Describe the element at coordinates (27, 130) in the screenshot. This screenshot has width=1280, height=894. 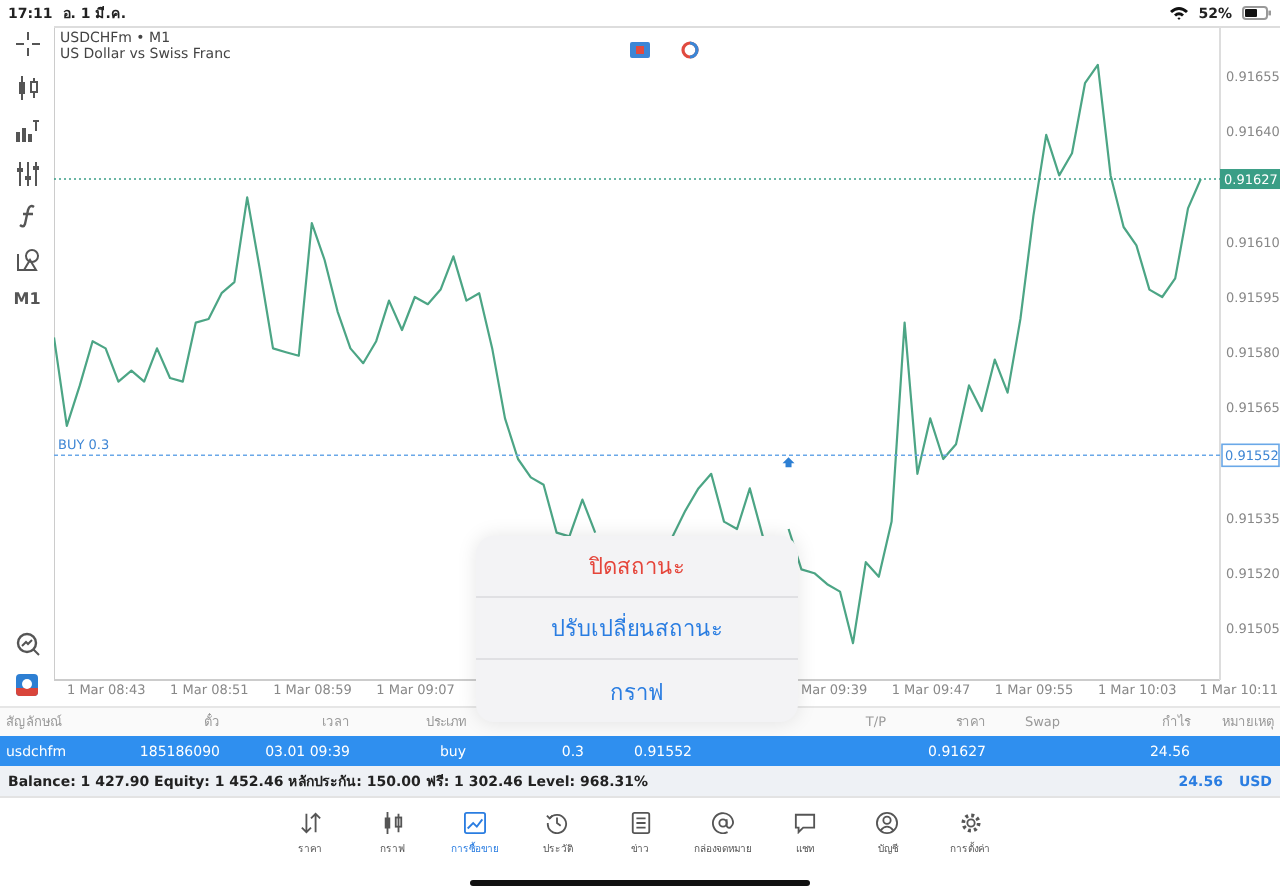
I see `indicator-bars-icon` at that location.